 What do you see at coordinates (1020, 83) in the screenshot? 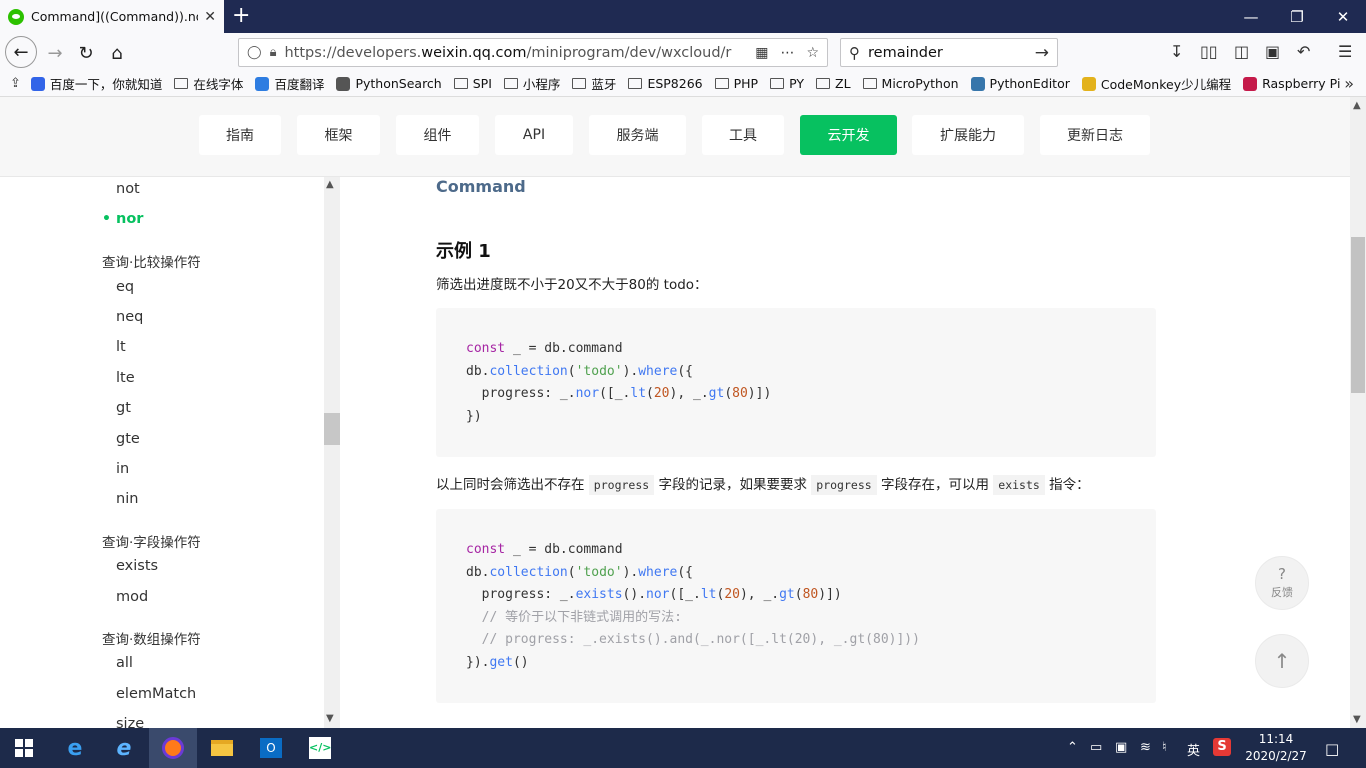
I see `bookmark-item: PythonEditor` at bounding box center [1020, 83].